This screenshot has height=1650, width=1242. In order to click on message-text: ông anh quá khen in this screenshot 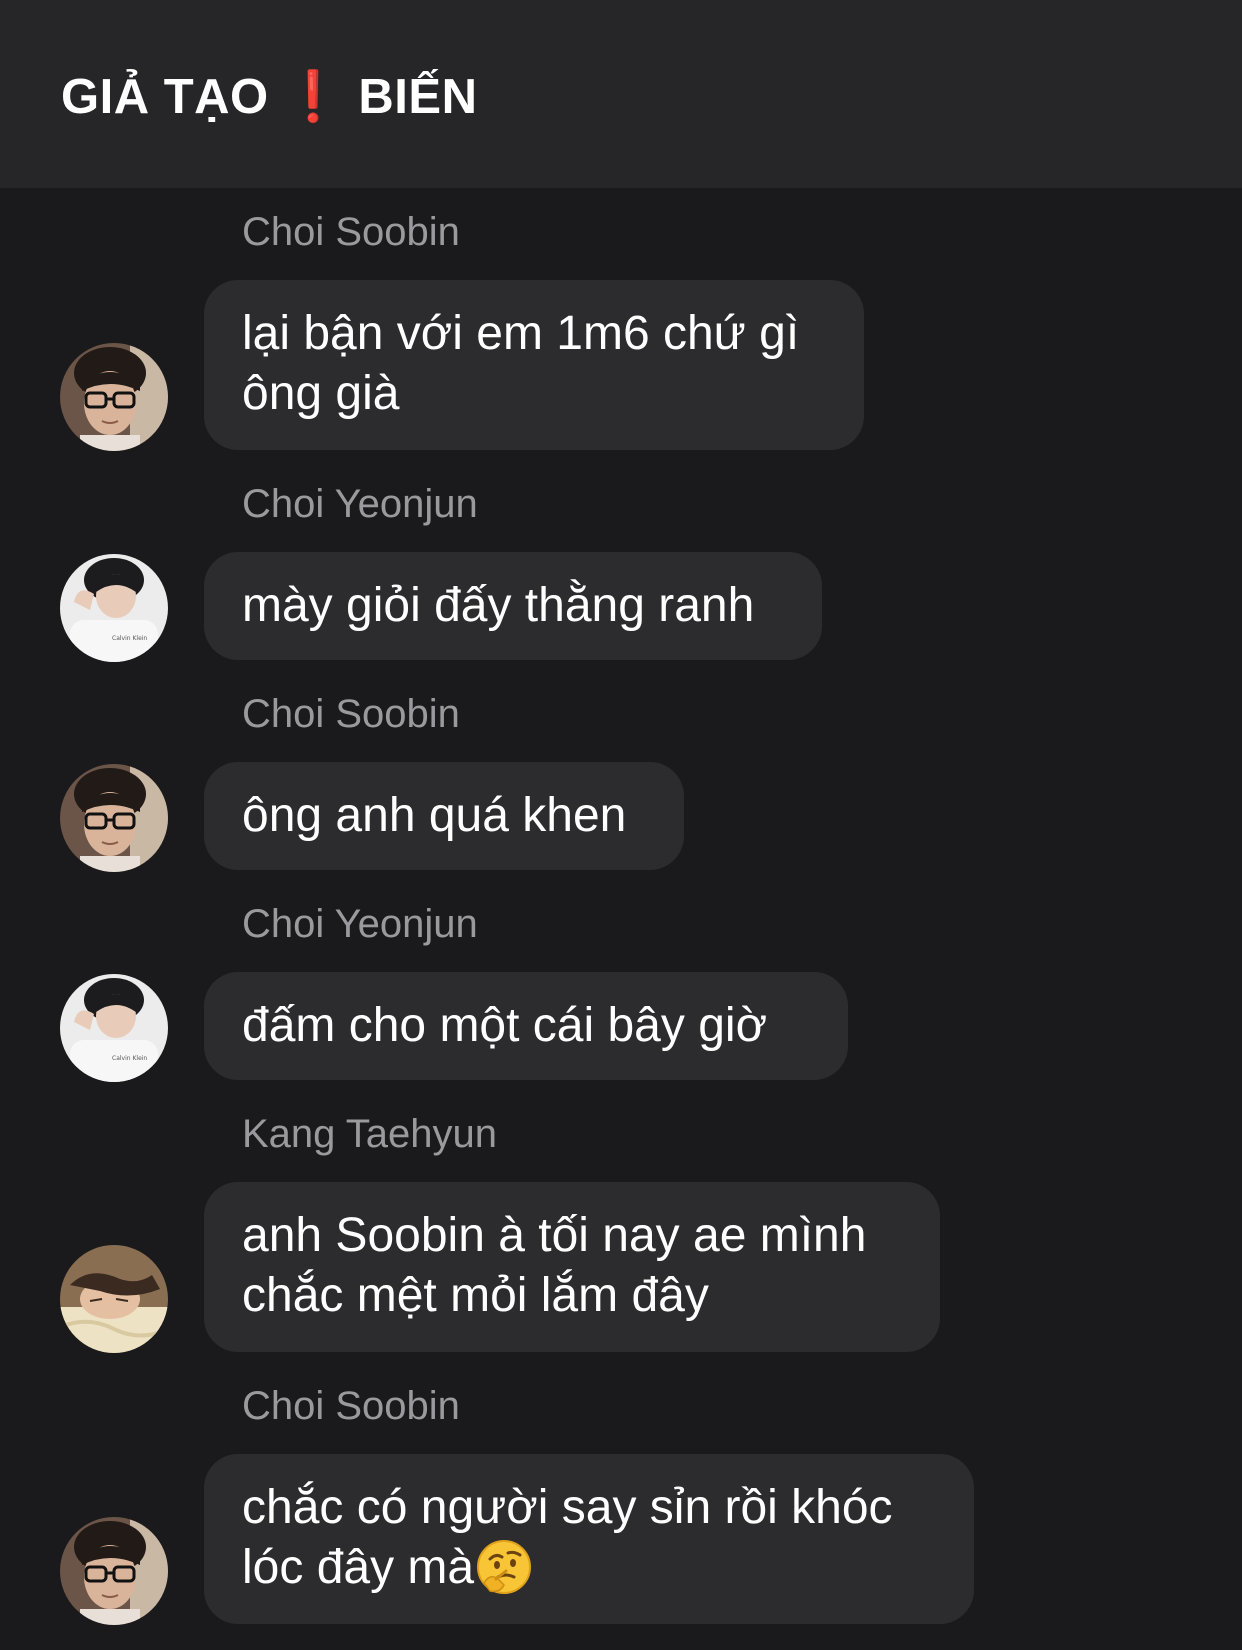, I will do `click(434, 815)`.